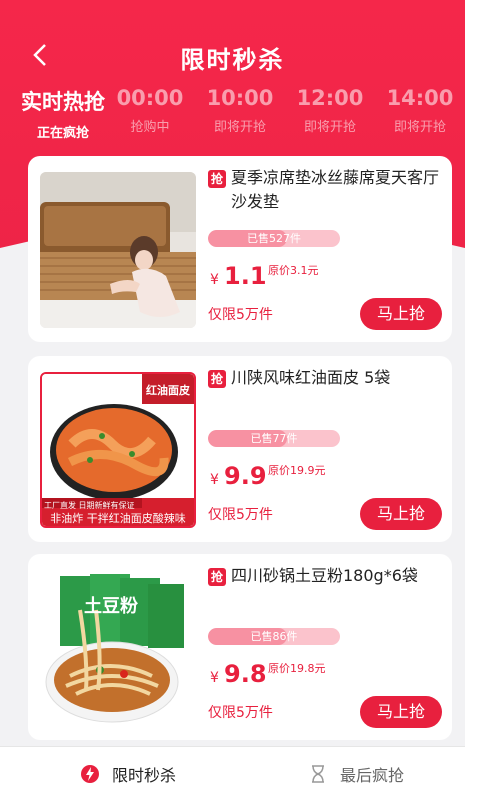  What do you see at coordinates (340, 378) in the screenshot?
I see `product-name: 川陕风味红油面皮 5袋` at bounding box center [340, 378].